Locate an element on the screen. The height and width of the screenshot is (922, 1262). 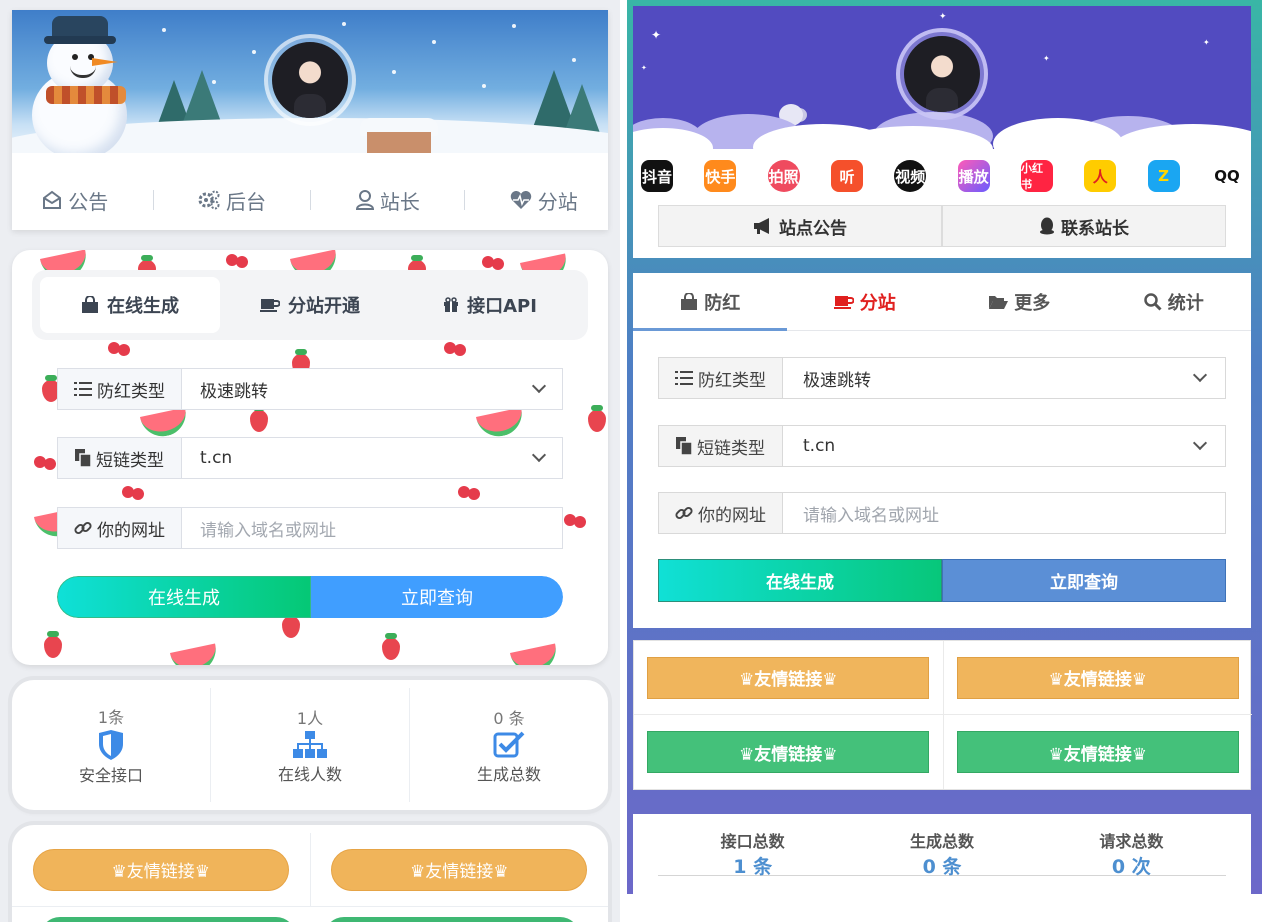
kuaishou-app-icon: 快手 is located at coordinates (720, 176).